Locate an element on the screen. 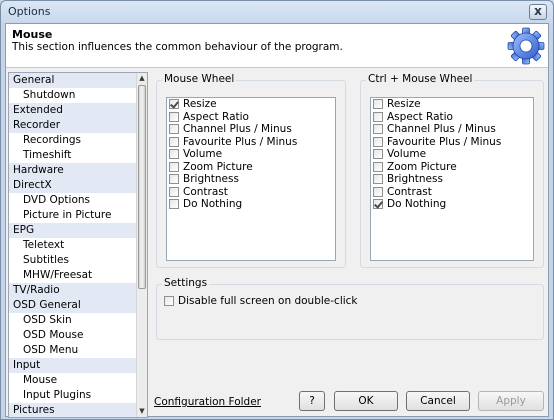 The height and width of the screenshot is (420, 554). apply-button: Apply is located at coordinates (511, 401).